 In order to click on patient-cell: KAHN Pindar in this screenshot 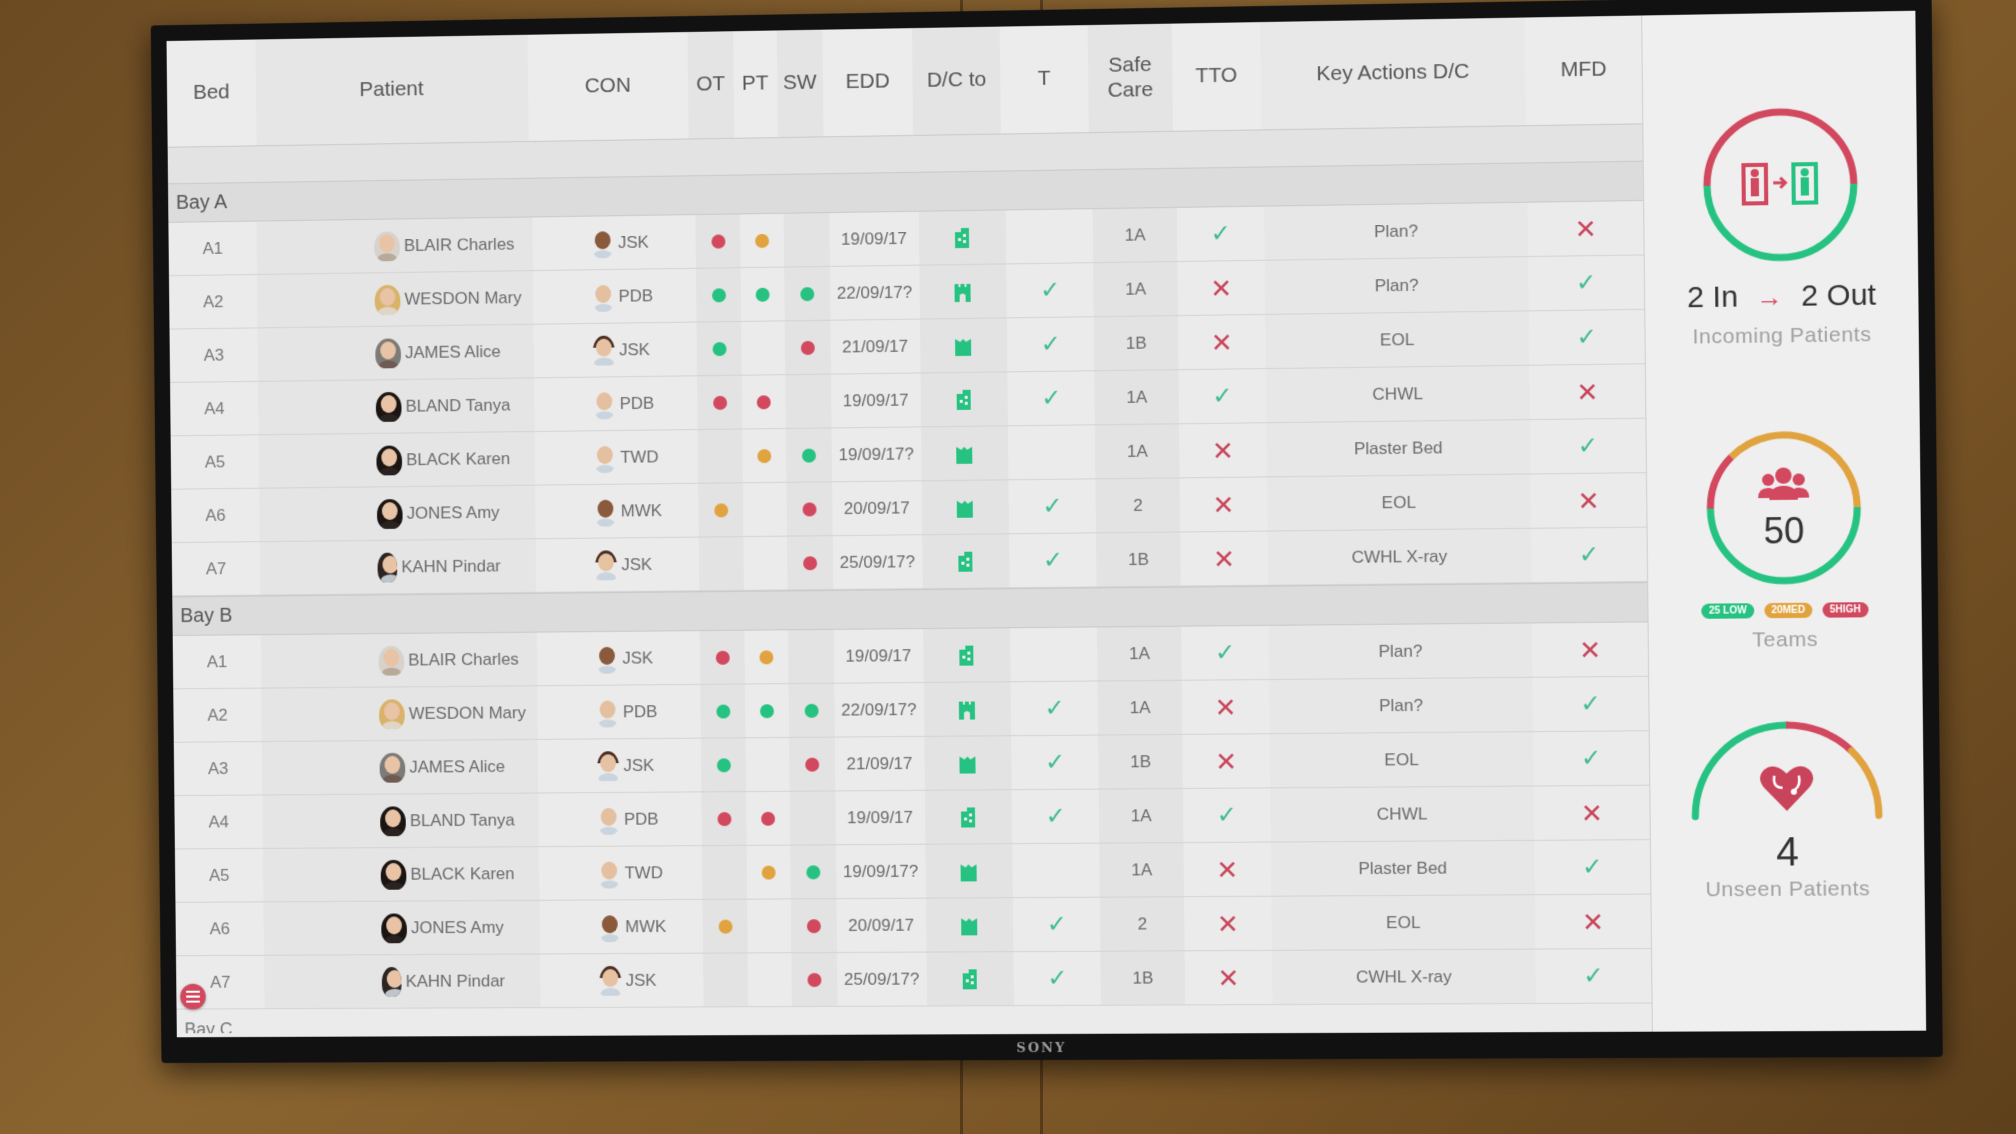, I will do `click(398, 566)`.